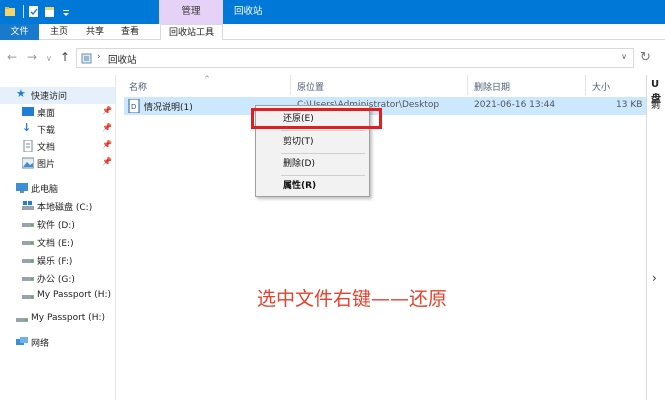 This screenshot has width=665, height=400. What do you see at coordinates (654, 278) in the screenshot?
I see `chevron-right-icon: ›` at bounding box center [654, 278].